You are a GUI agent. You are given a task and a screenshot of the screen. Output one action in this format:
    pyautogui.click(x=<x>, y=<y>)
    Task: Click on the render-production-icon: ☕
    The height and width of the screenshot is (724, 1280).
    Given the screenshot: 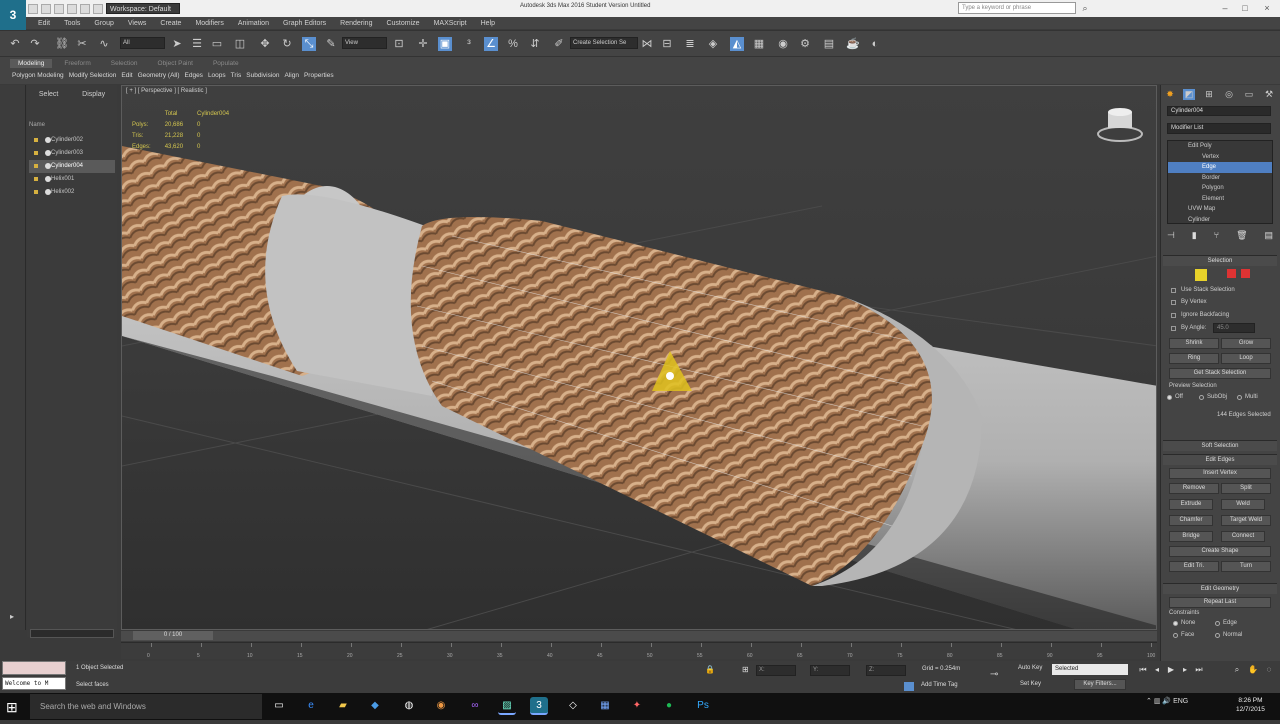 What is the action you would take?
    pyautogui.click(x=853, y=44)
    